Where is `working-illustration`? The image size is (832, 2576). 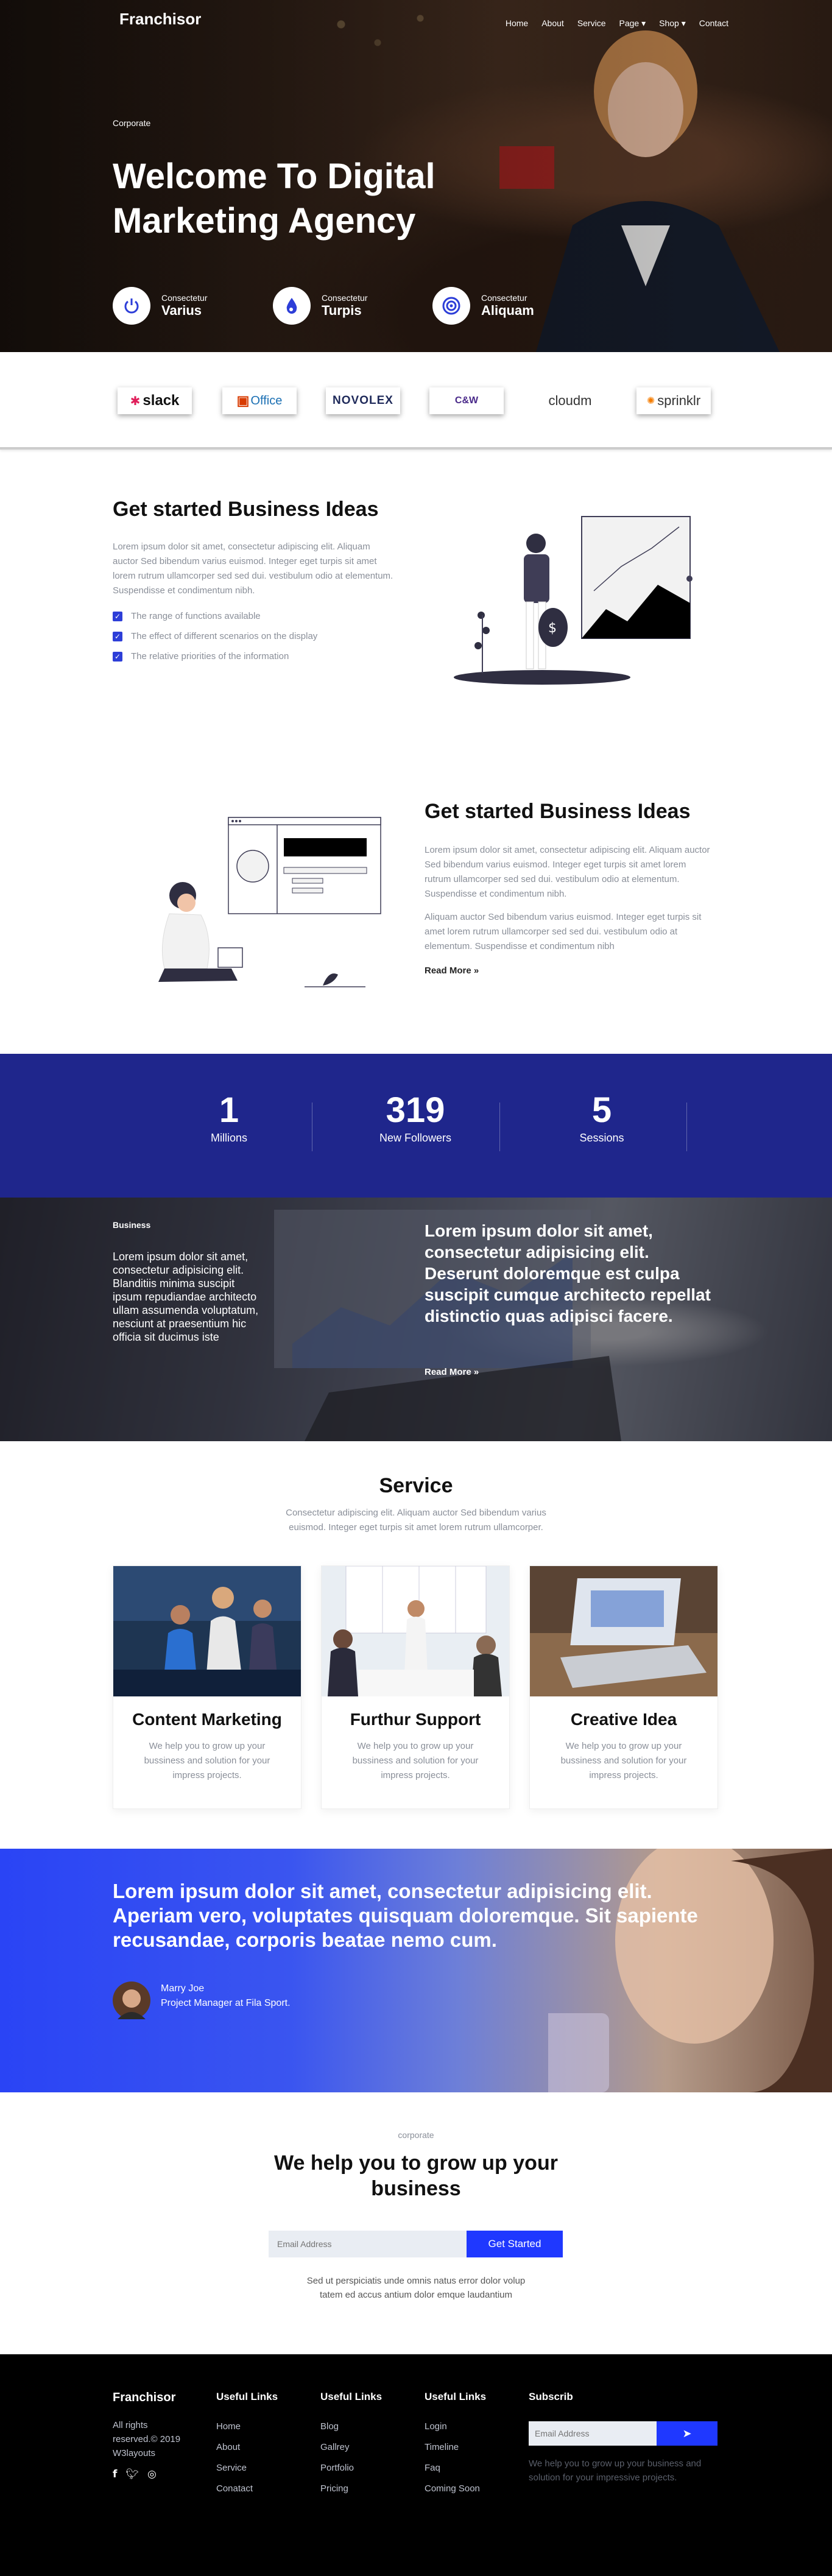
working-illustration is located at coordinates (269, 902).